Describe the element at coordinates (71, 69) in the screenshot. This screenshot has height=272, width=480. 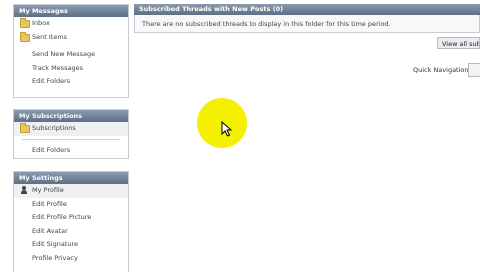
I see `track-messages-link: Track Messages` at that location.